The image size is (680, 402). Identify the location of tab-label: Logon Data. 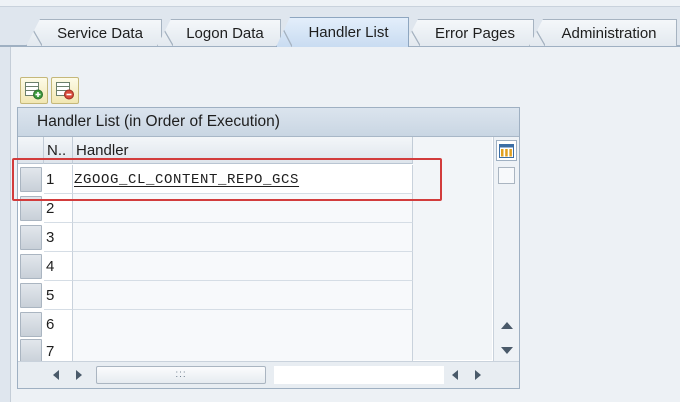
(225, 33).